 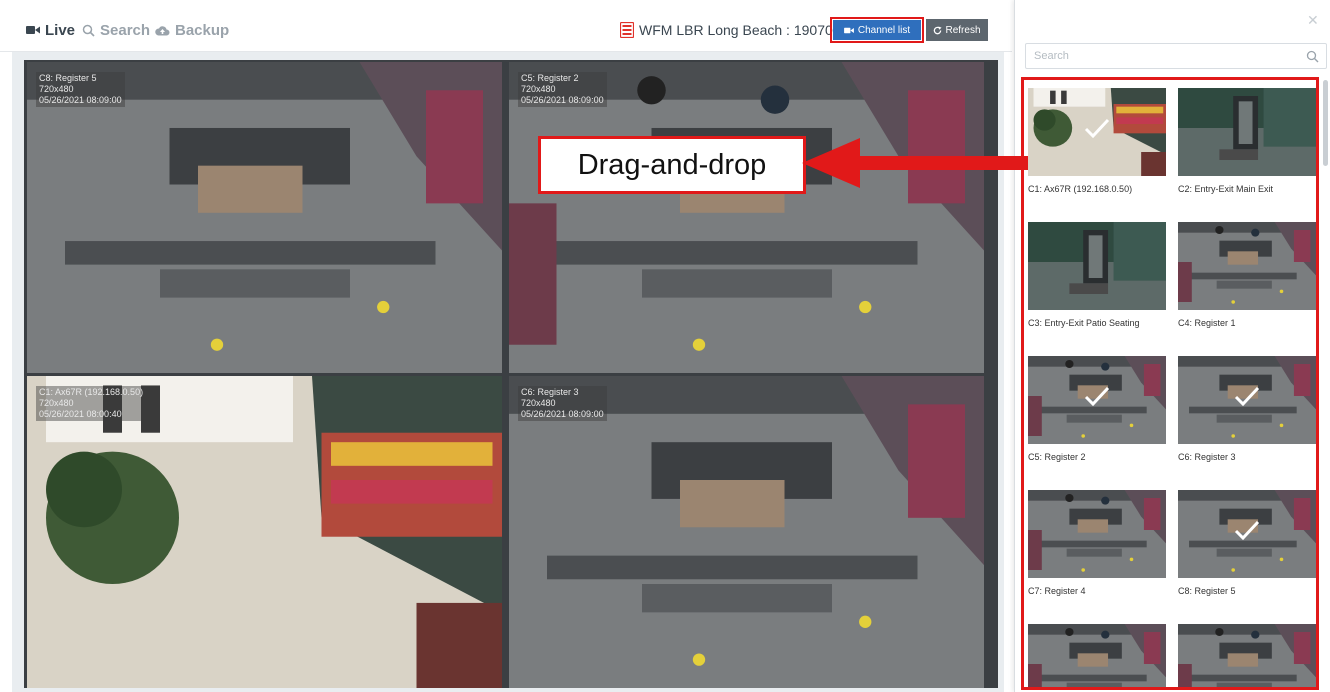 What do you see at coordinates (1084, 323) in the screenshot?
I see `channel-label: C3: Entry-Exit Patio Seating` at bounding box center [1084, 323].